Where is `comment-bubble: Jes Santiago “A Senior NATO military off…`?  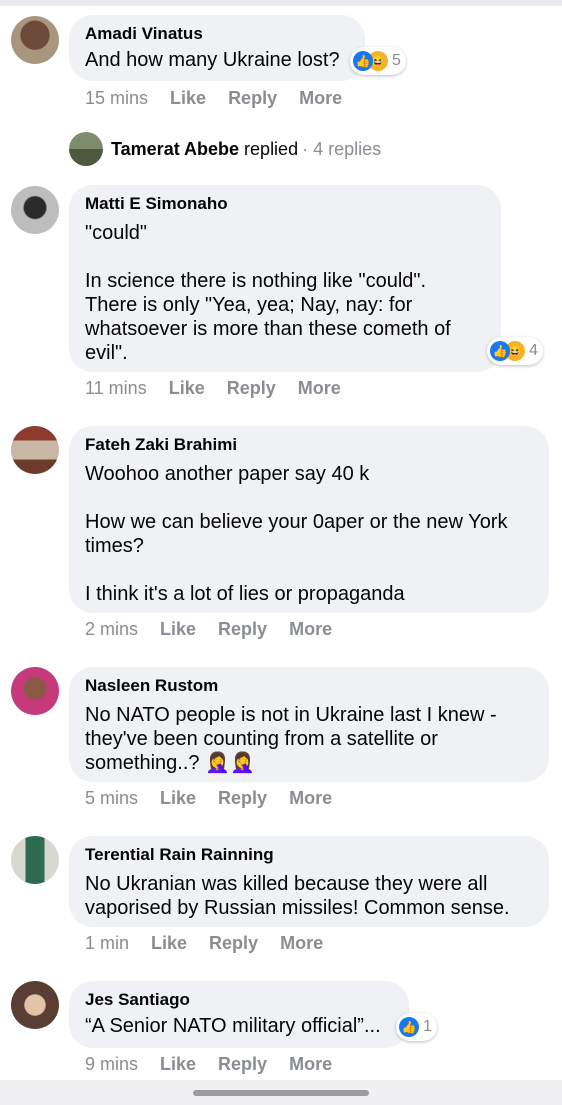 comment-bubble: Jes Santiago “A Senior NATO military off… is located at coordinates (239, 1014).